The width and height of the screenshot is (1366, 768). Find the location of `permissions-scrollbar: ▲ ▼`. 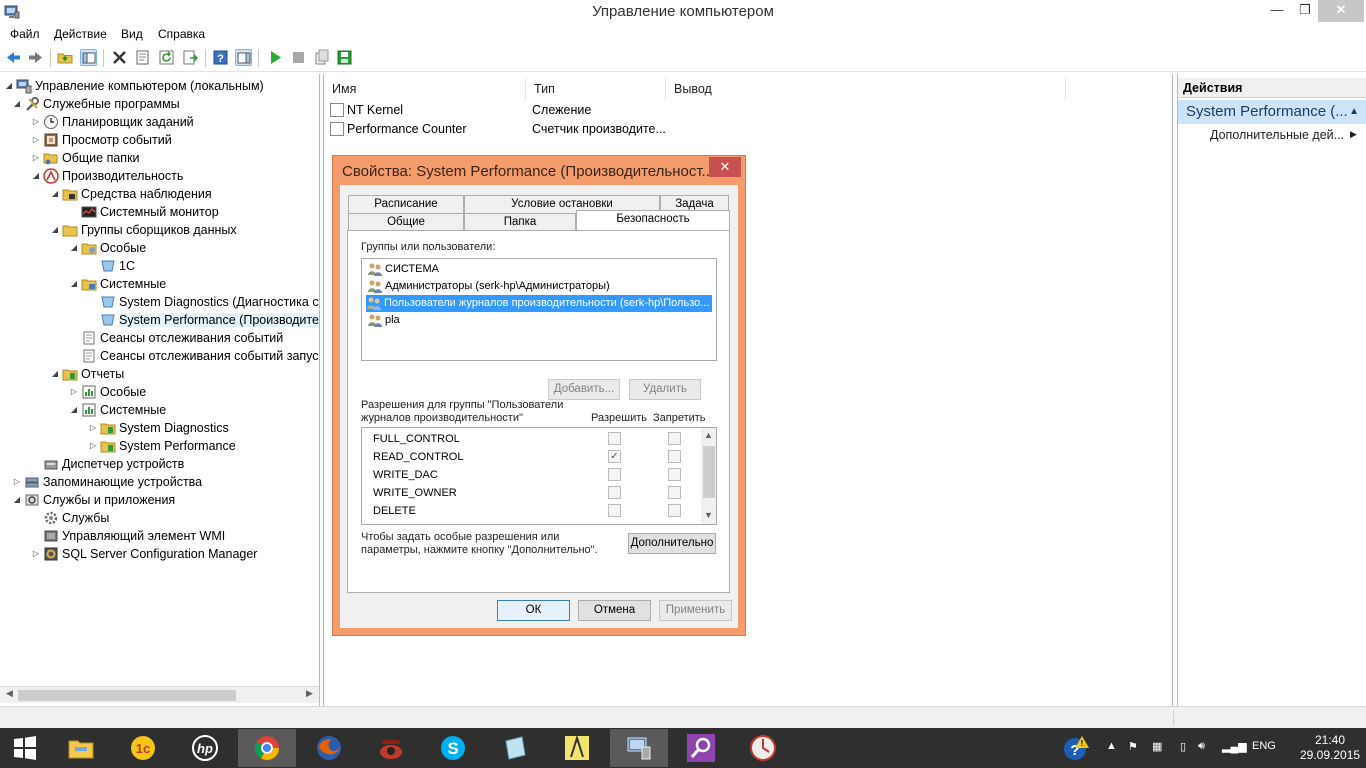

permissions-scrollbar: ▲ ▼ is located at coordinates (708, 476).